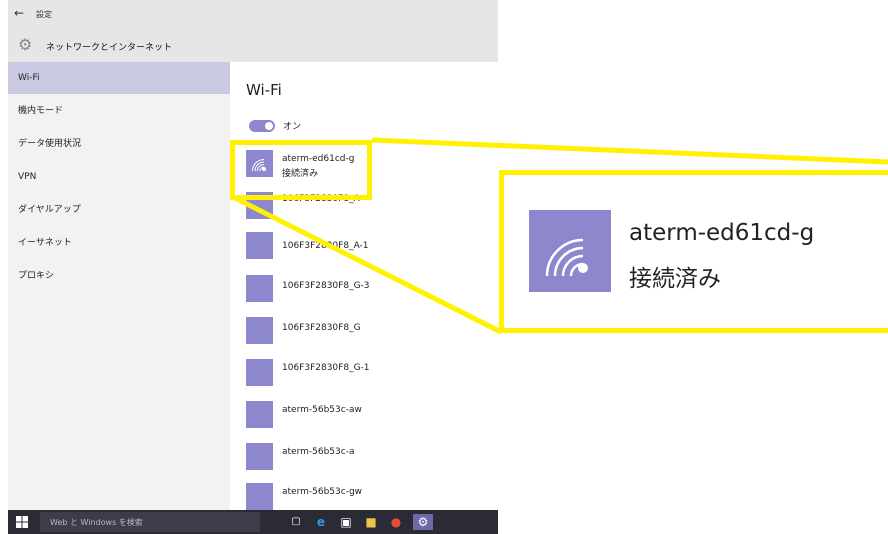  Describe the element at coordinates (722, 233) in the screenshot. I see `callout-ssid: aterm-ed61cd-g` at that location.